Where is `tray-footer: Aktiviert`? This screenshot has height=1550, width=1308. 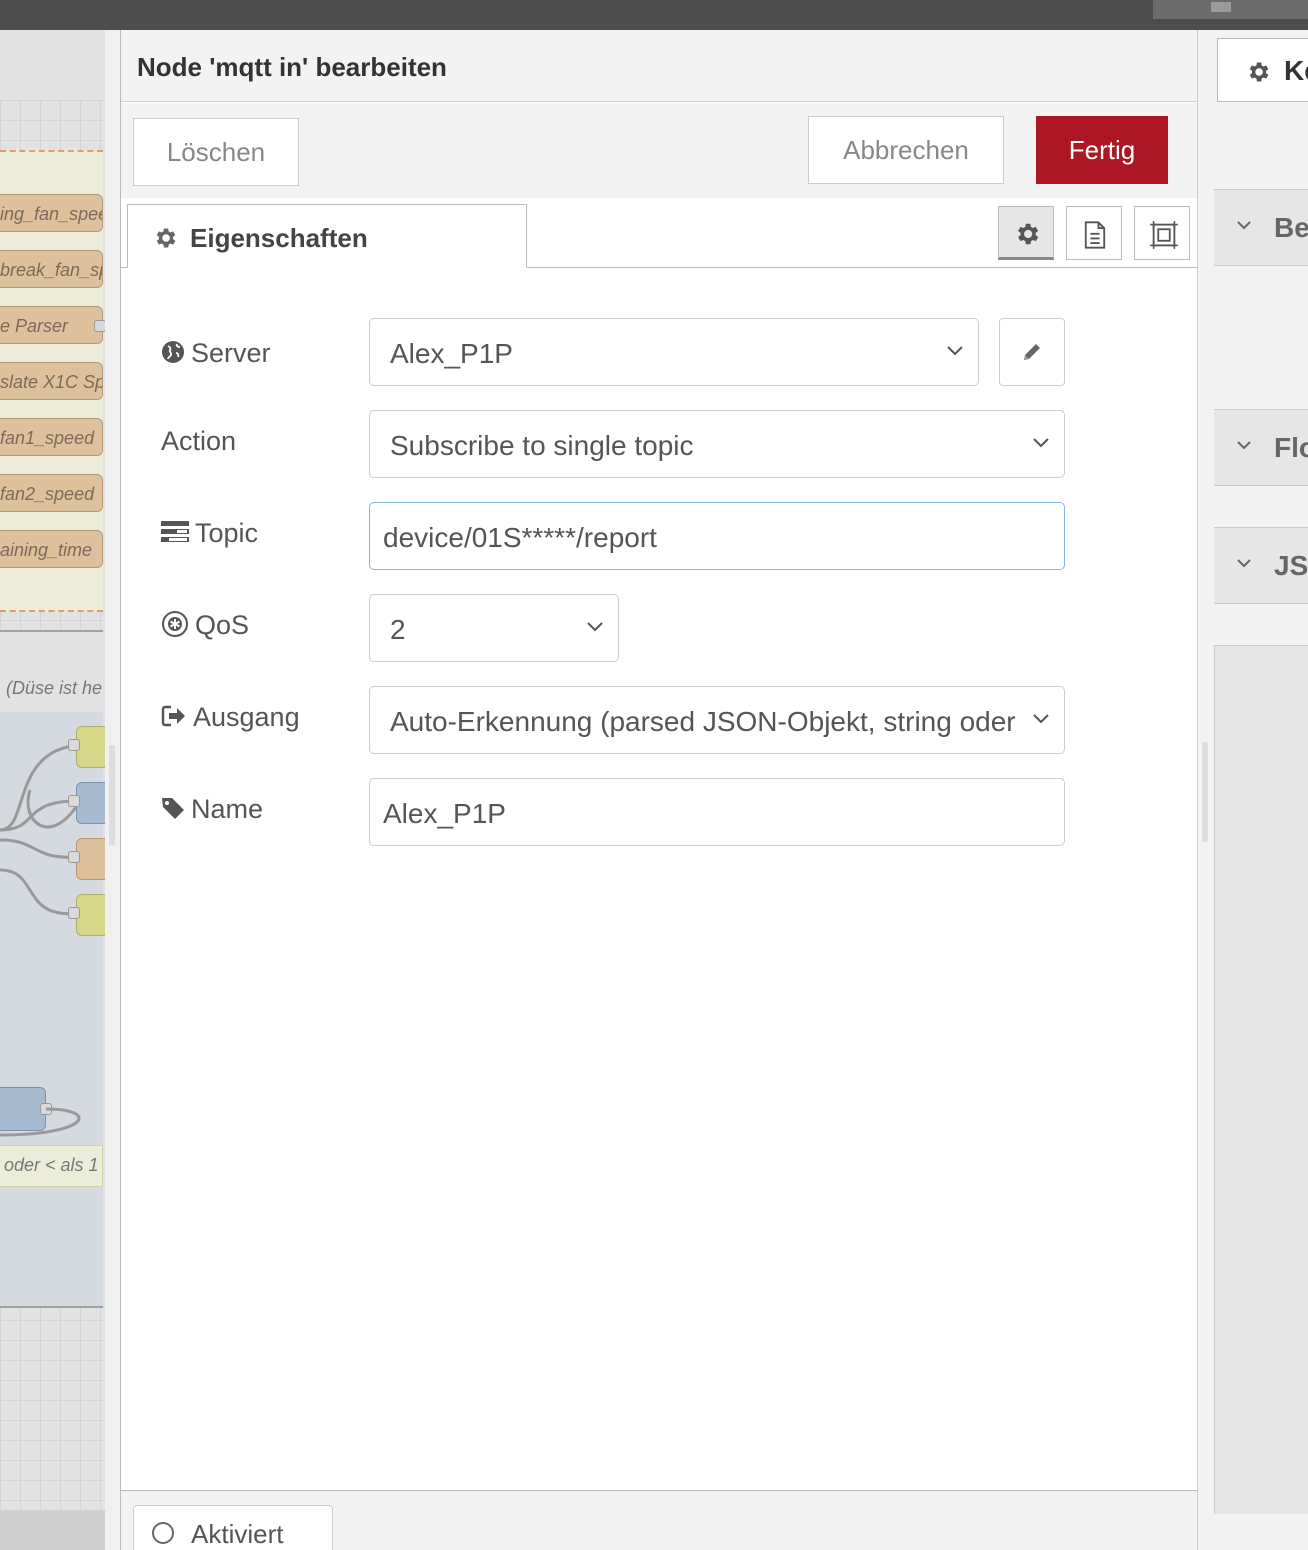 tray-footer: Aktiviert is located at coordinates (659, 1520).